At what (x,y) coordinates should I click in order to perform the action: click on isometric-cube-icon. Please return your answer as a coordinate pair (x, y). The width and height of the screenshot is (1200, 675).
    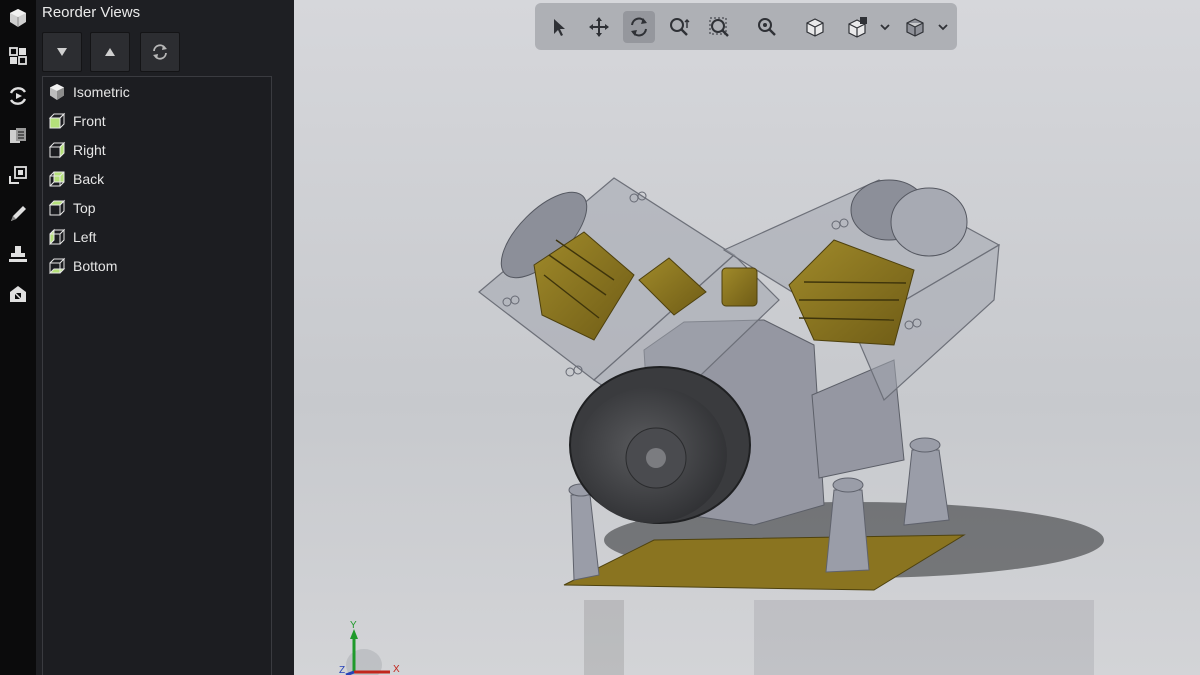
    Looking at the image, I should click on (57, 92).